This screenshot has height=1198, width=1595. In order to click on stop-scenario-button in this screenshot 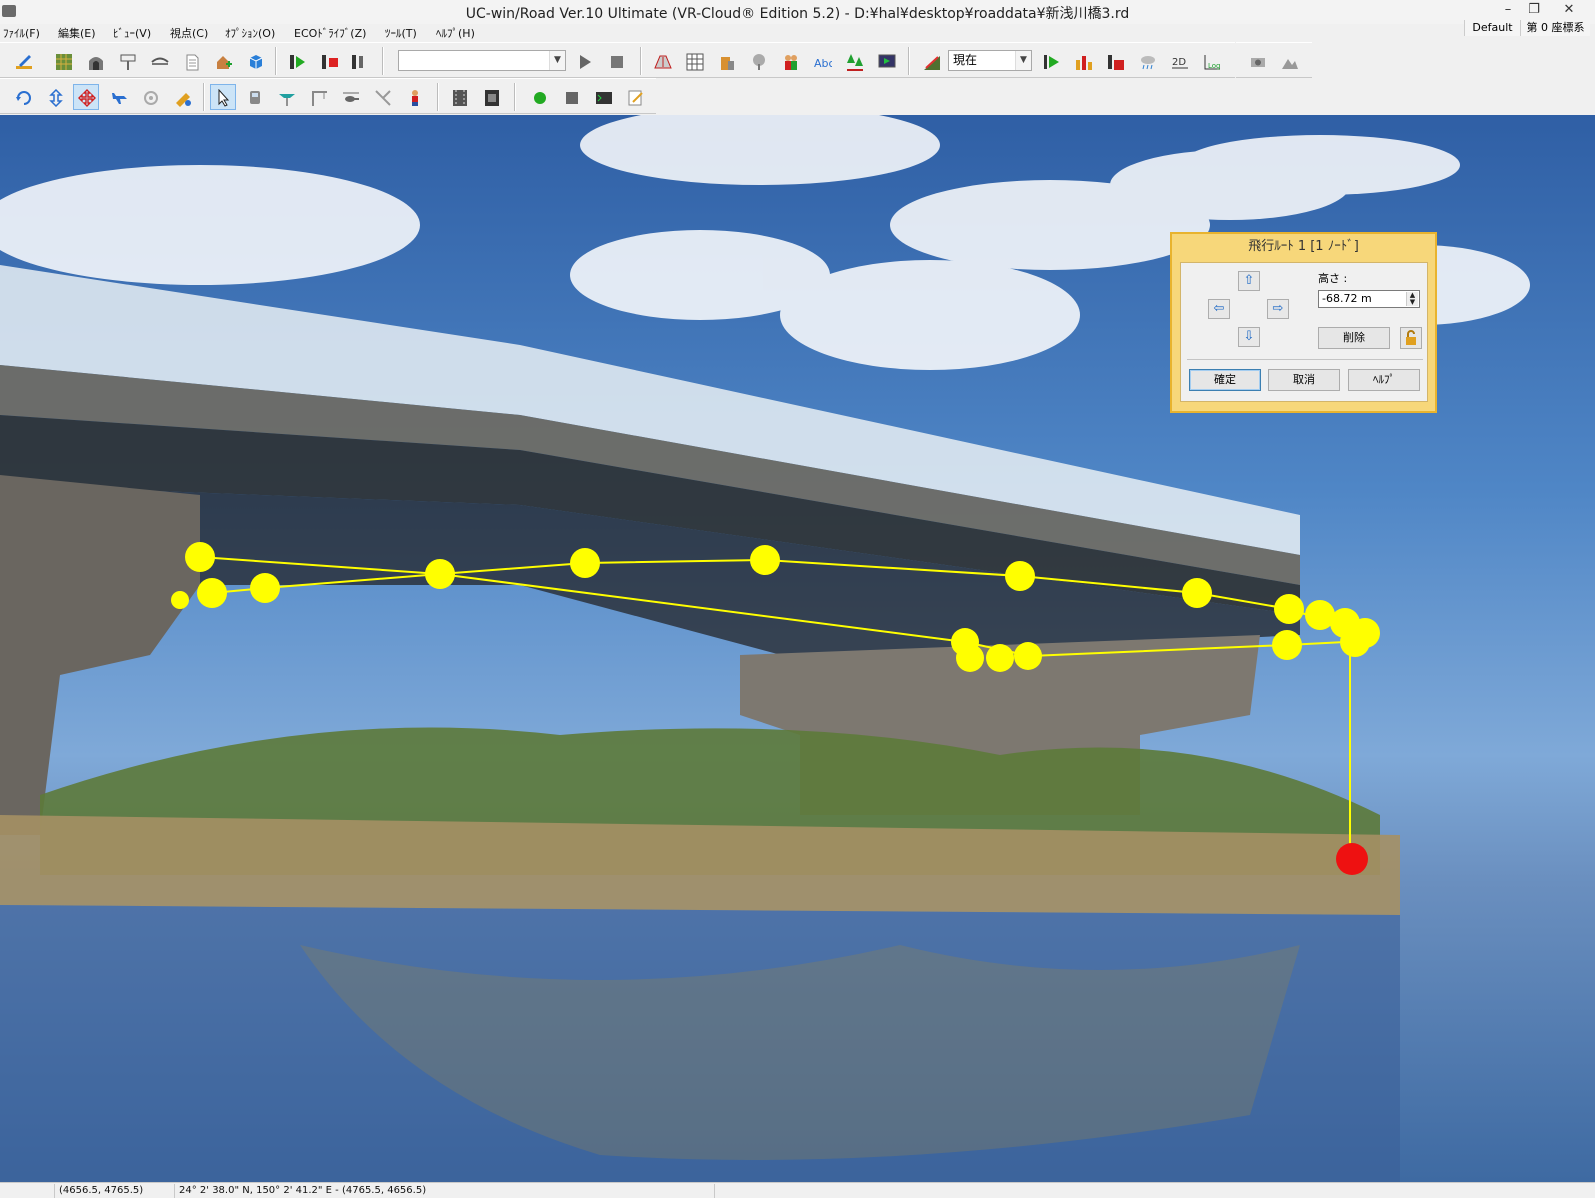, I will do `click(329, 61)`.